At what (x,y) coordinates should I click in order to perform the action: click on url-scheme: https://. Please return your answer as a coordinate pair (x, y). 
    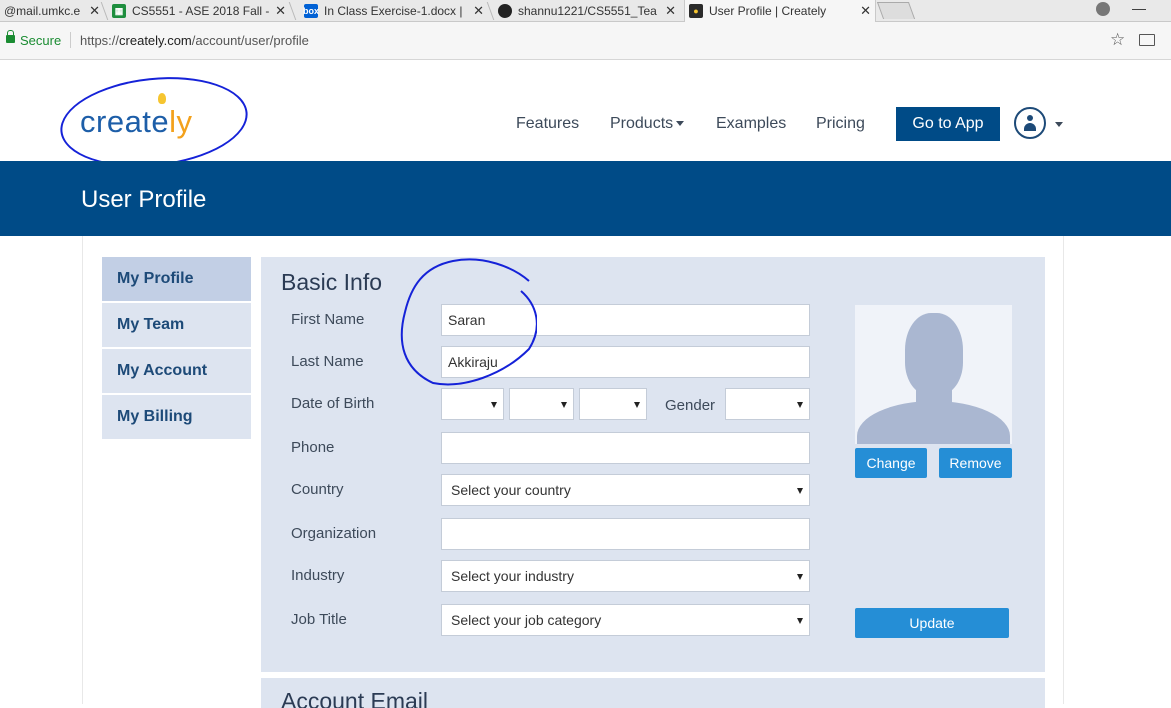
    Looking at the image, I should click on (100, 40).